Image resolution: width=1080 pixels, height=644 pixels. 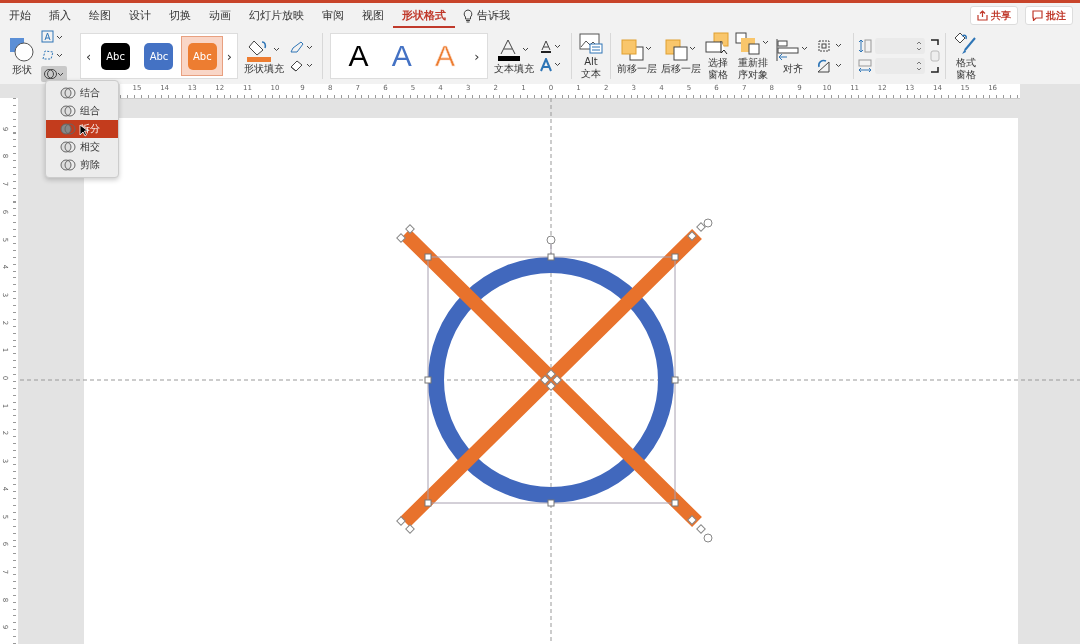 I want to click on alt-text-button: Alt 文本, so click(x=591, y=56).